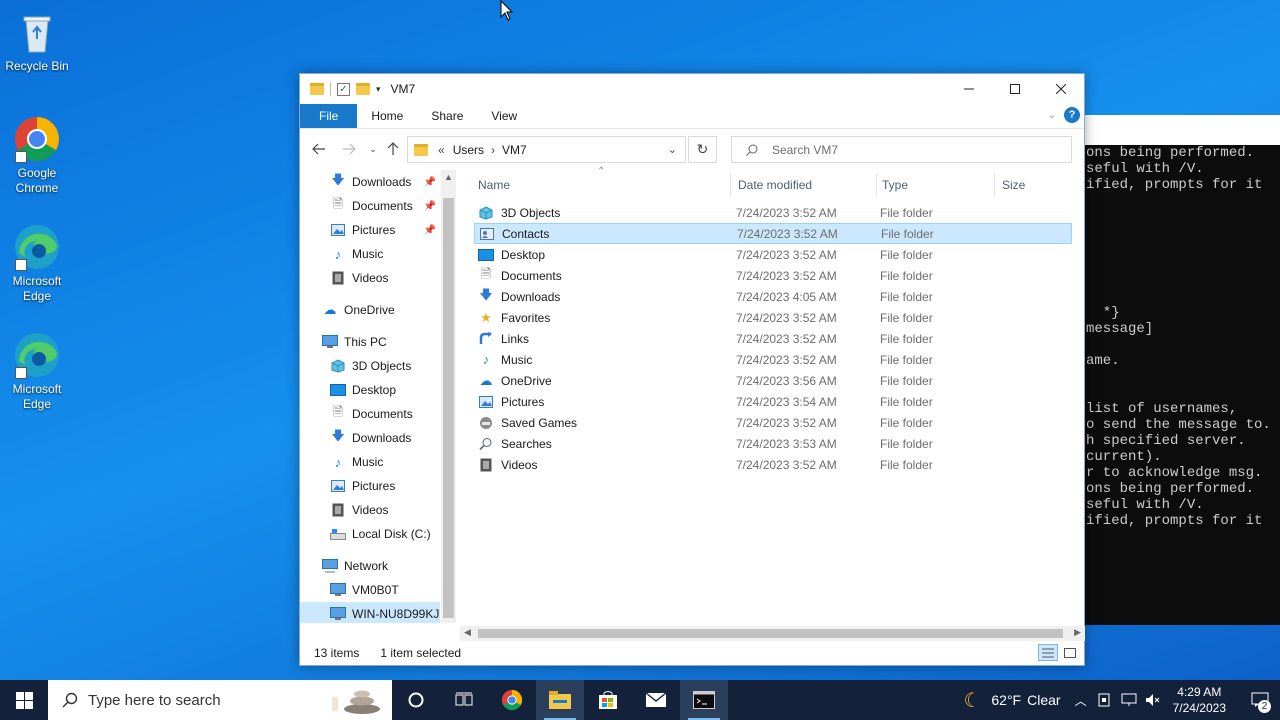  Describe the element at coordinates (969, 89) in the screenshot. I see `minimize-button` at that location.